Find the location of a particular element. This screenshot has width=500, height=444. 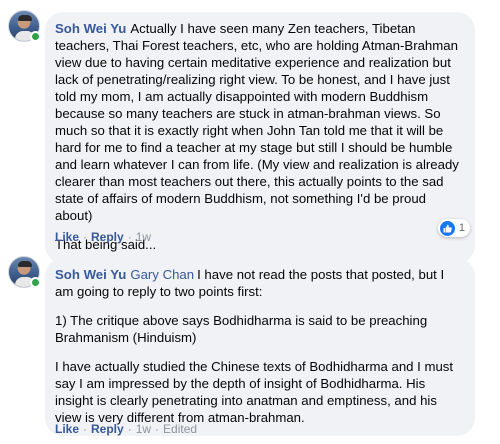

like-icon is located at coordinates (447, 228).